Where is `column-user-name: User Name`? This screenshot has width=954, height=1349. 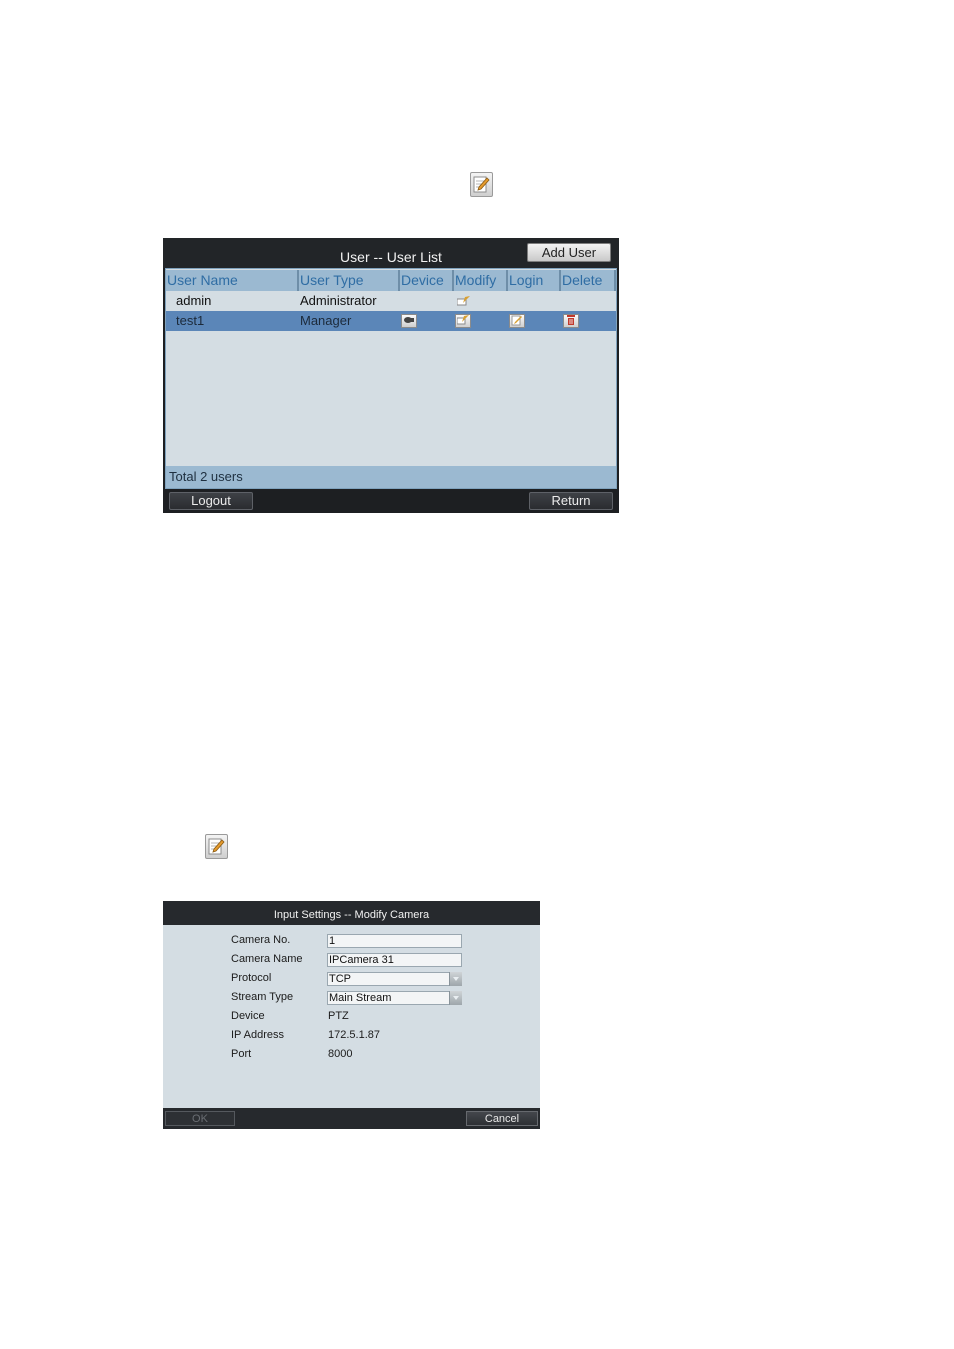 column-user-name: User Name is located at coordinates (232, 280).